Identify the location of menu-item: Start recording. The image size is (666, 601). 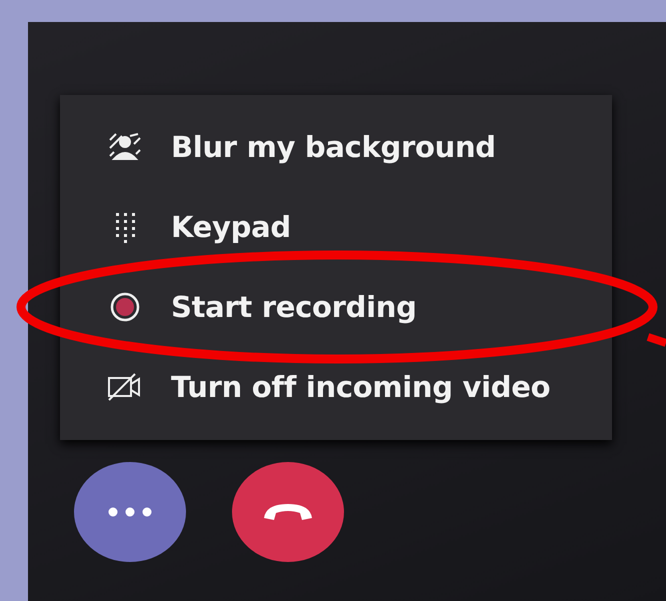
(294, 307).